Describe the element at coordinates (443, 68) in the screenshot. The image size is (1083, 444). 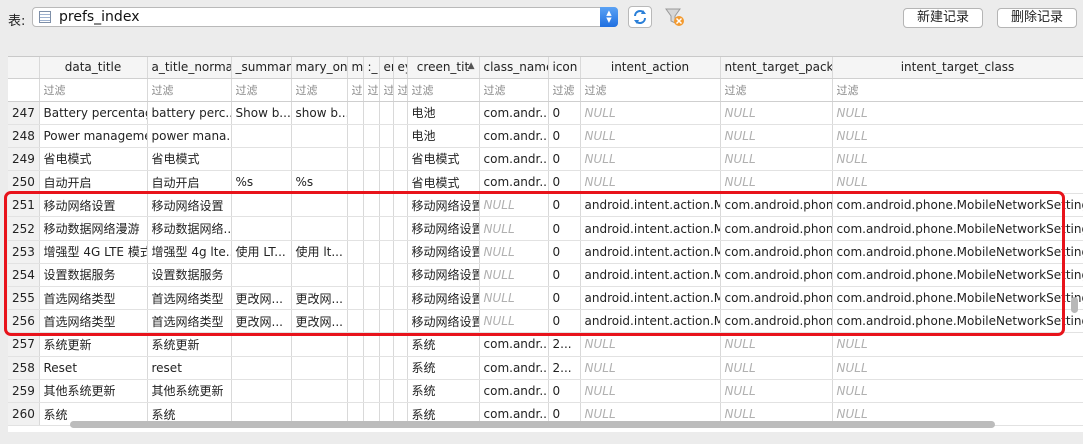
I see `column-header: creen_tit ▲` at that location.